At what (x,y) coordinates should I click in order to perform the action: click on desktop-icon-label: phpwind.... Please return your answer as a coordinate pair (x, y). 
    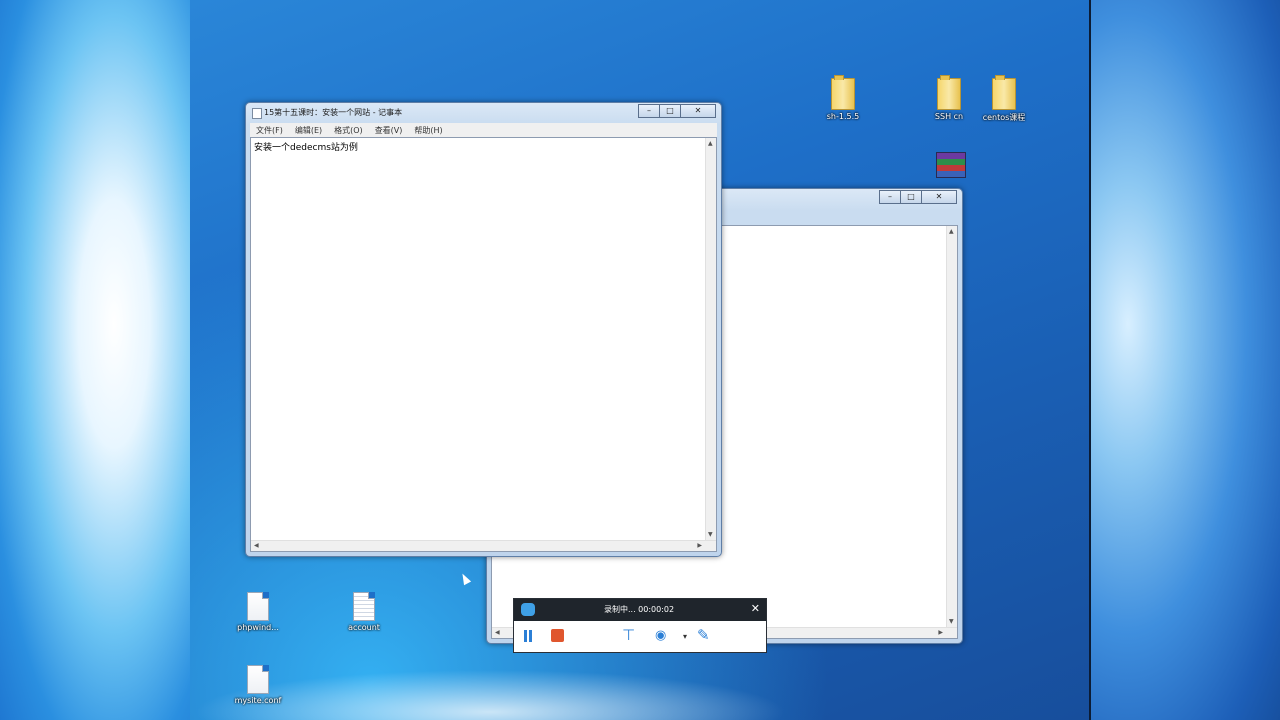
    Looking at the image, I should click on (258, 627).